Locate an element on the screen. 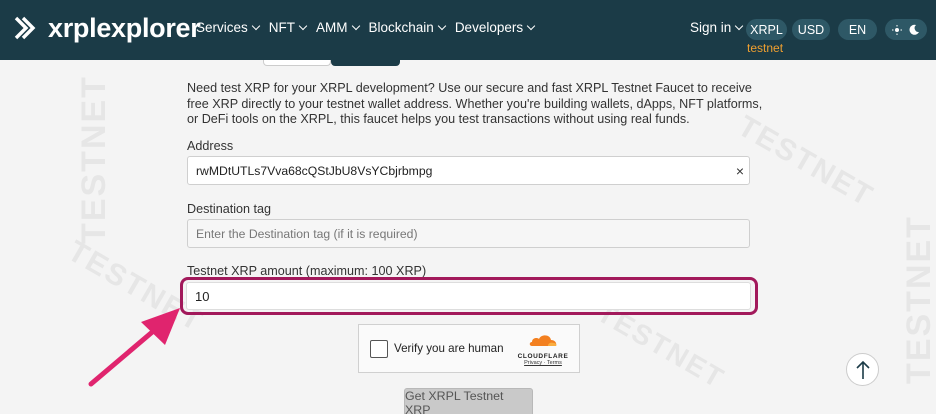  nav-developers: Developers is located at coordinates (495, 27).